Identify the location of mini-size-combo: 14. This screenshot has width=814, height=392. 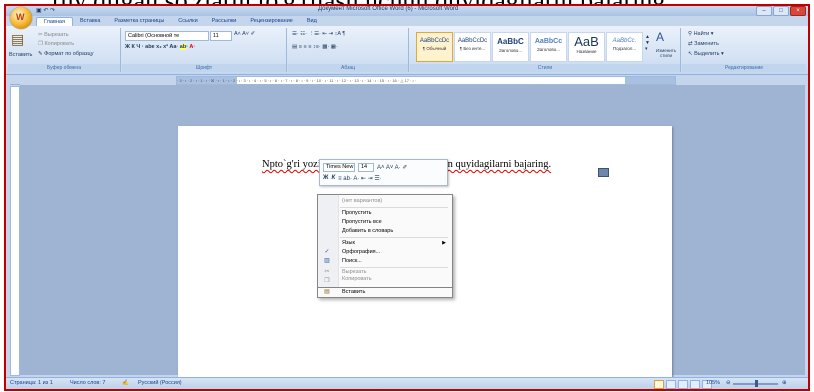
(366, 167).